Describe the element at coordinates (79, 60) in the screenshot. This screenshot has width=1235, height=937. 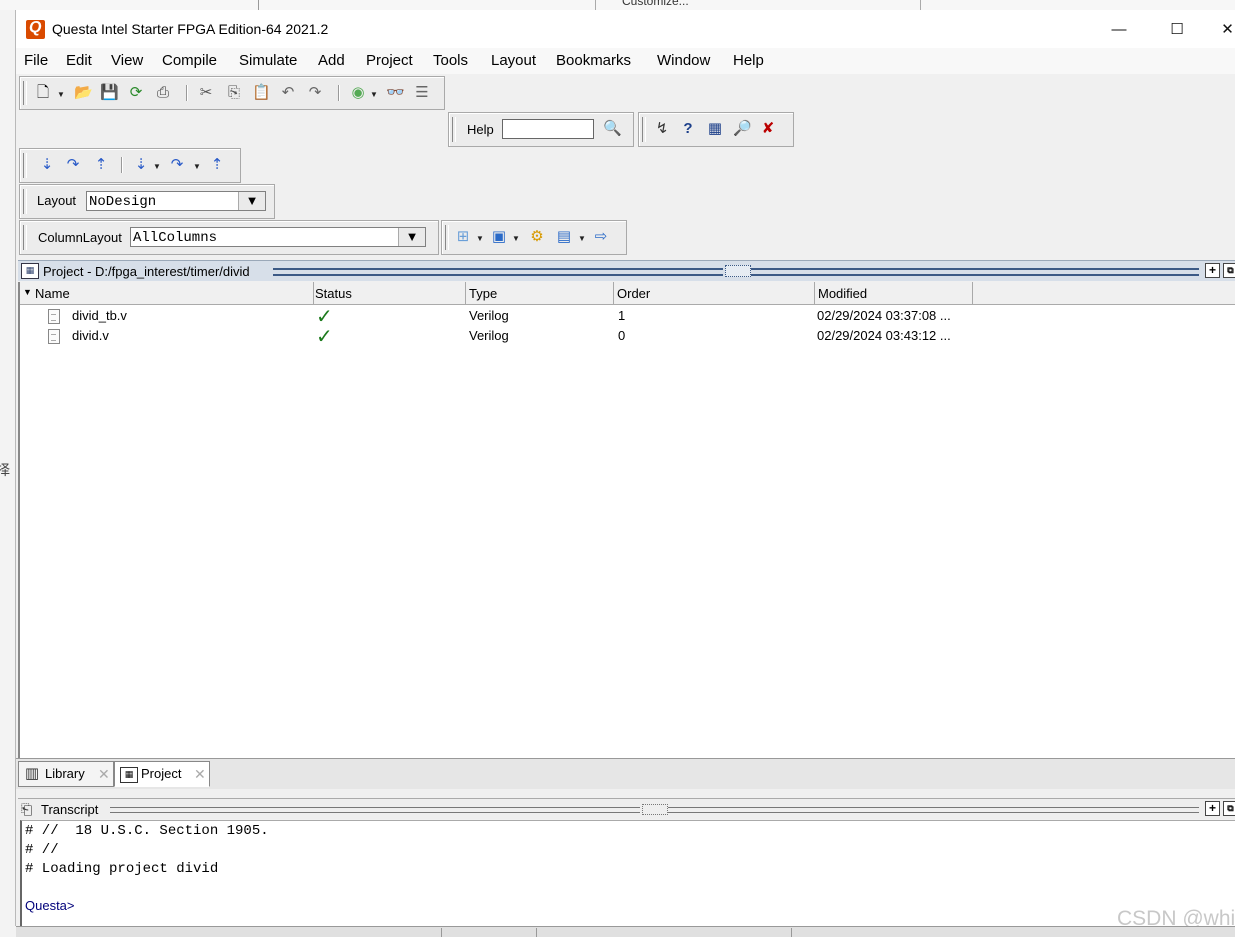
I see `menu-edit: Edit` at that location.